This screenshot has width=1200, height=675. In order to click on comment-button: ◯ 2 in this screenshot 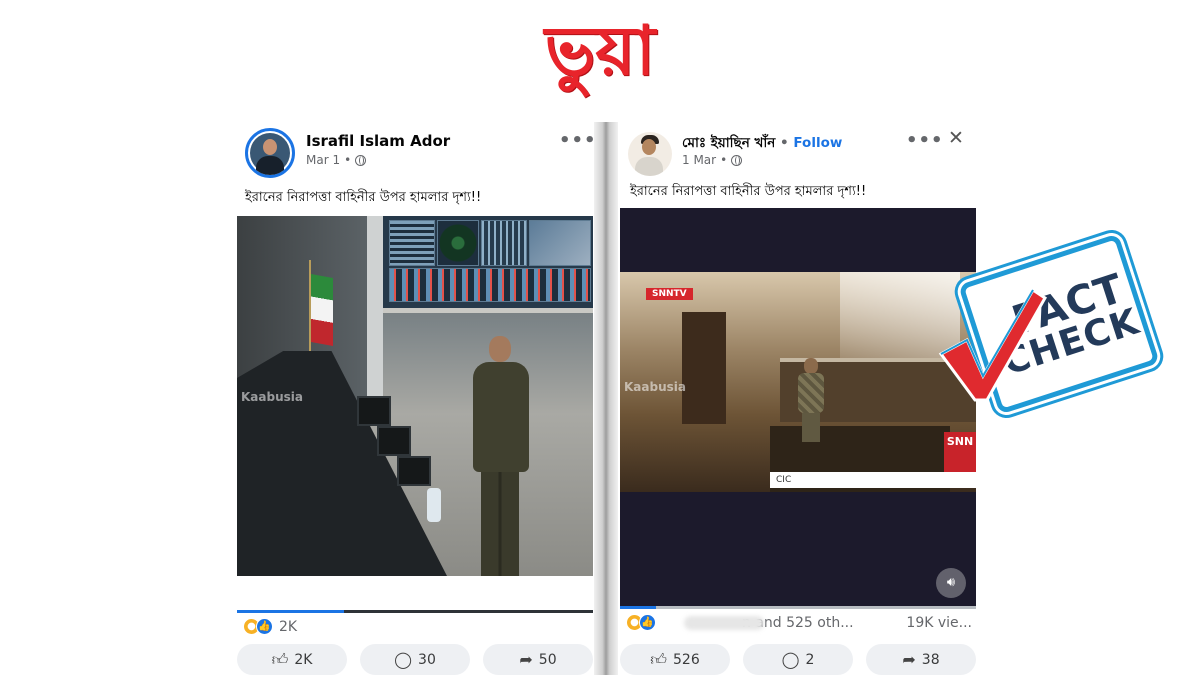, I will do `click(798, 659)`.